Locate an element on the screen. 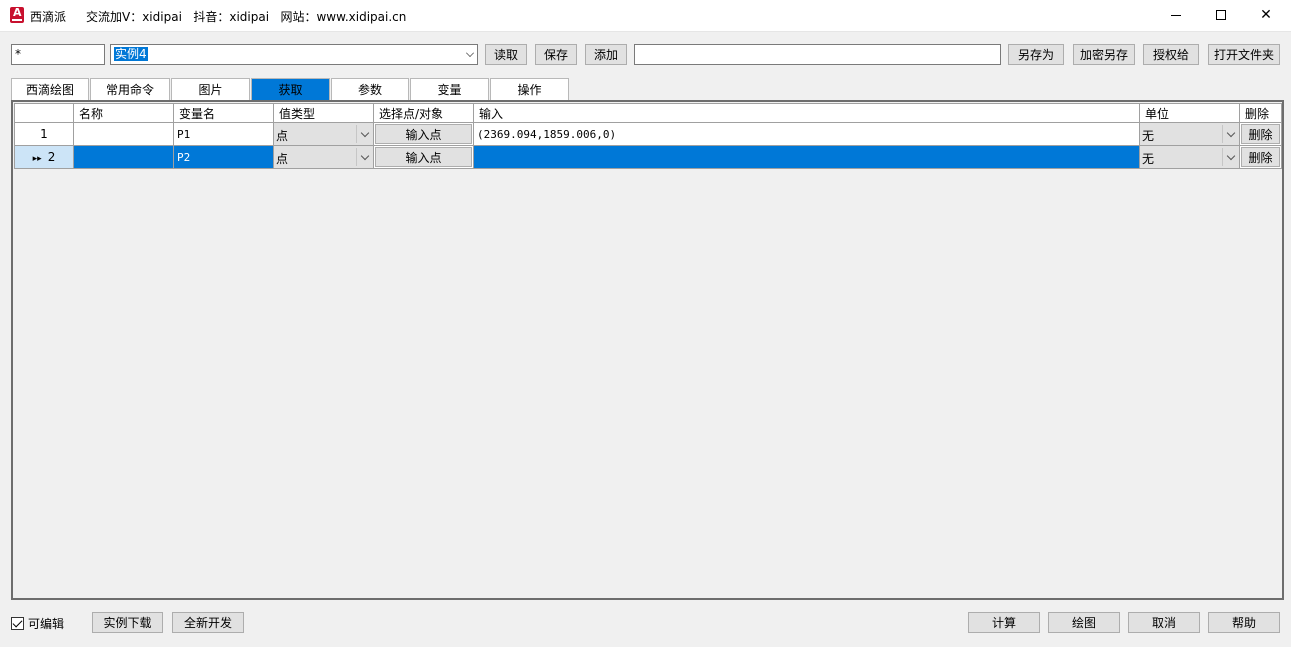  column-header-unit: 单位 is located at coordinates (1189, 113).